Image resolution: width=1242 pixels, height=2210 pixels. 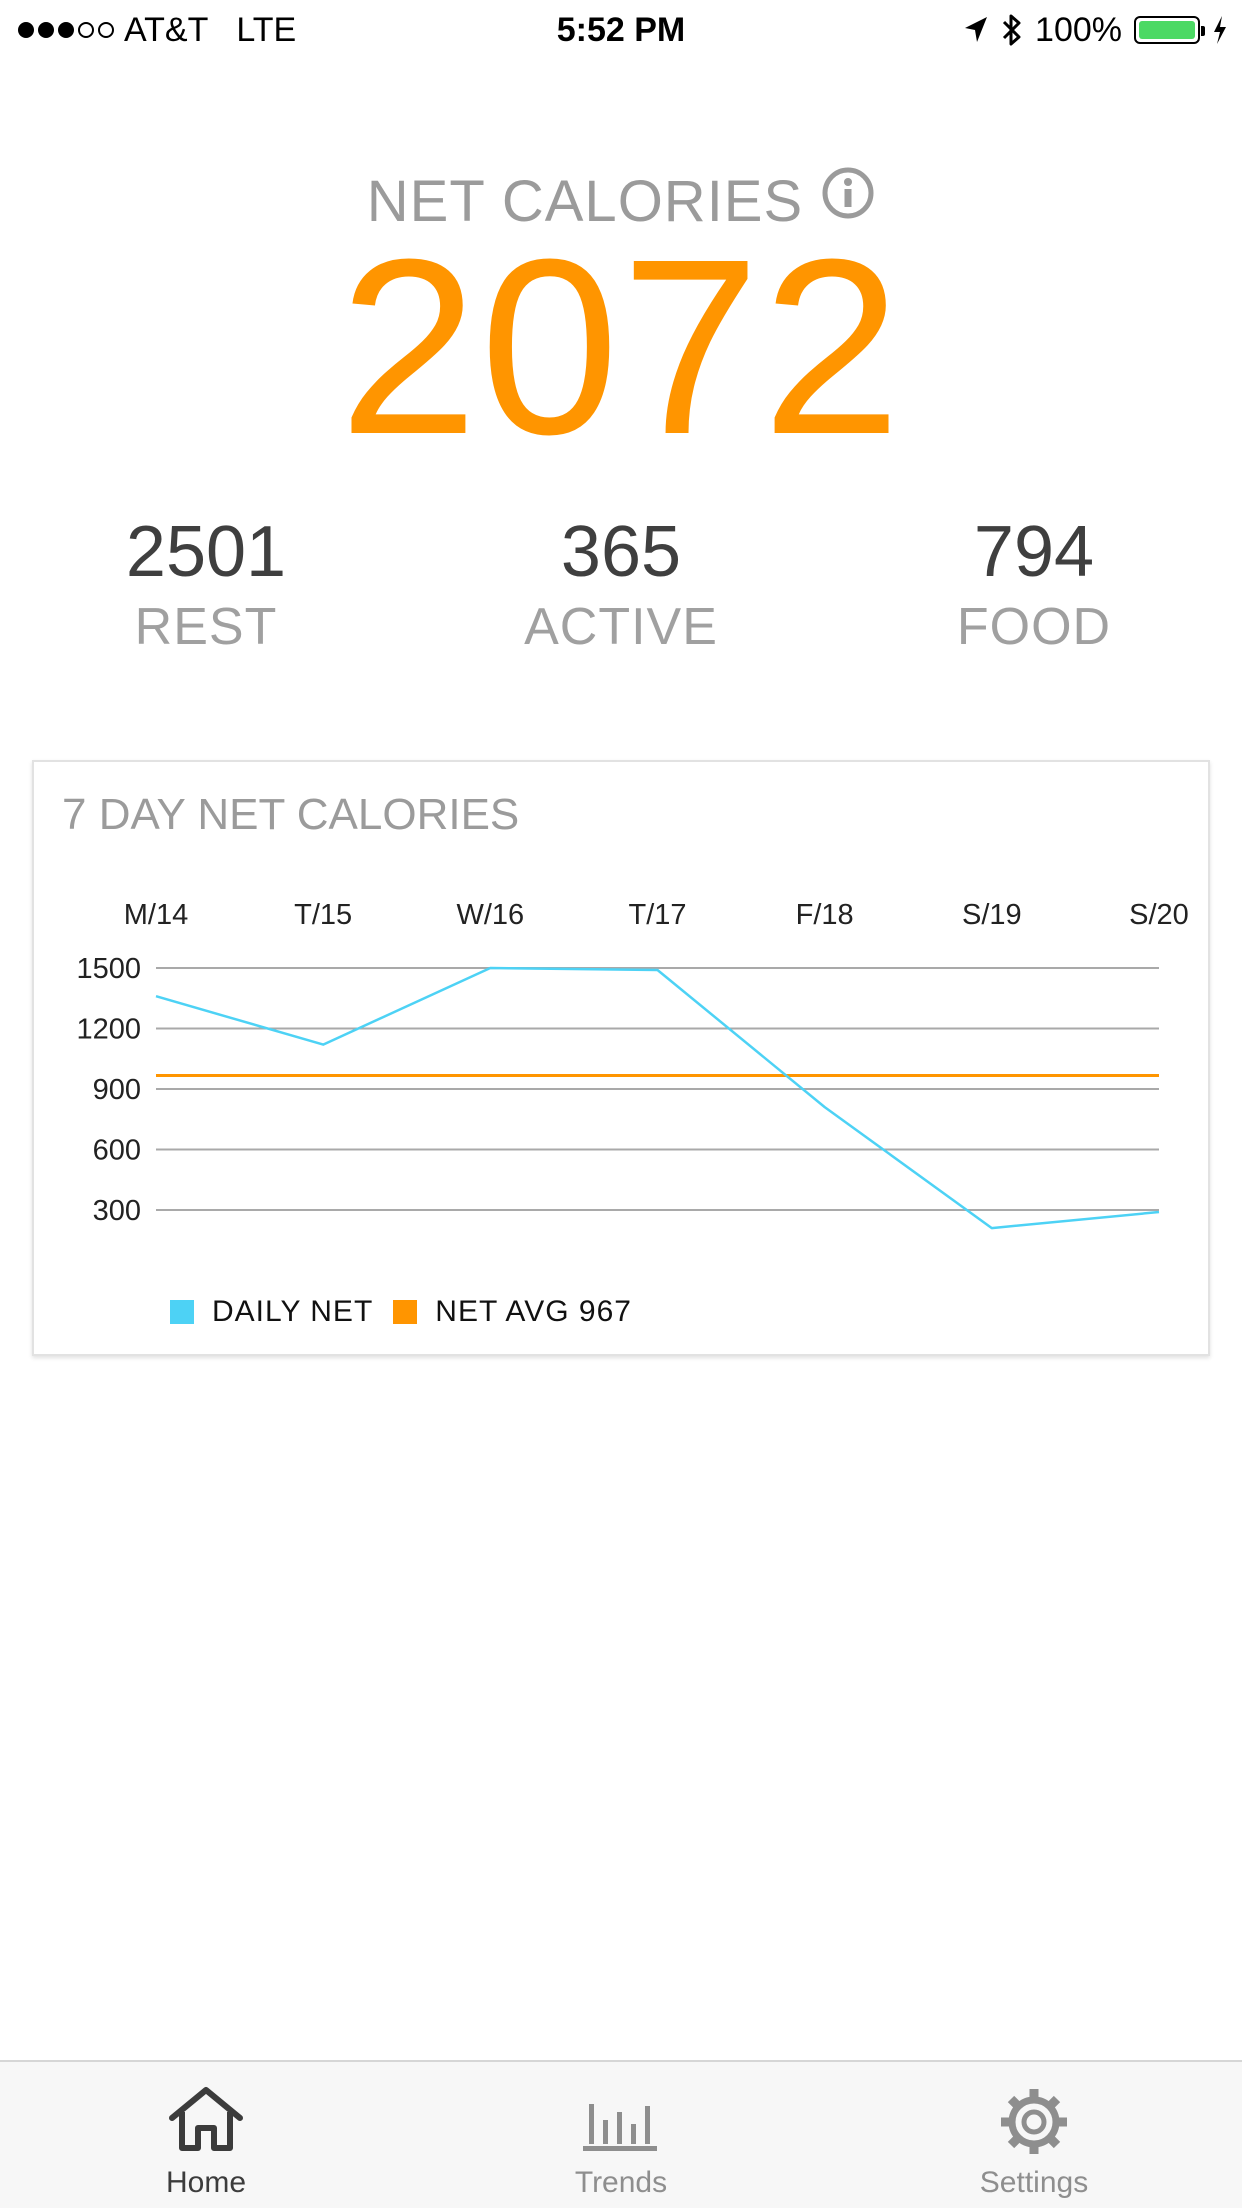 What do you see at coordinates (825, 915) in the screenshot?
I see `x-tick-label: F/18` at bounding box center [825, 915].